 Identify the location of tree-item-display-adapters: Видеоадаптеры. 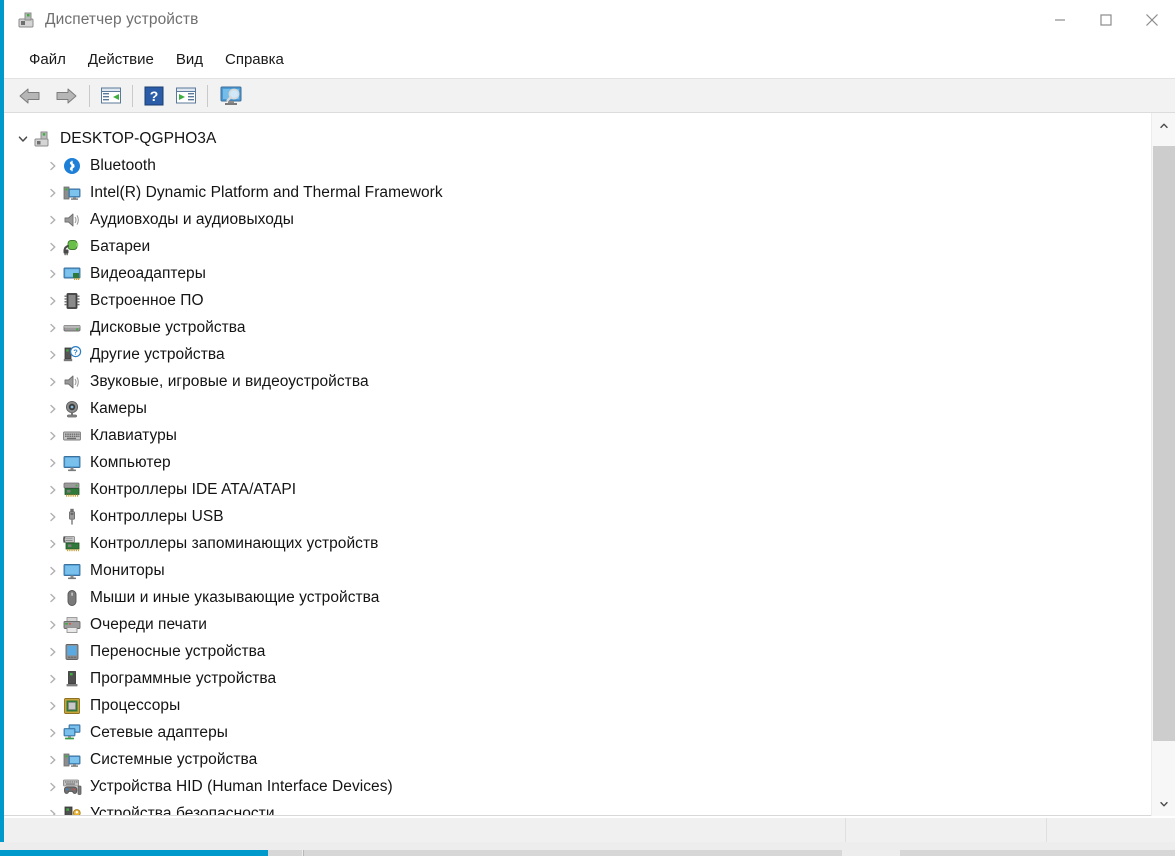
(577, 273).